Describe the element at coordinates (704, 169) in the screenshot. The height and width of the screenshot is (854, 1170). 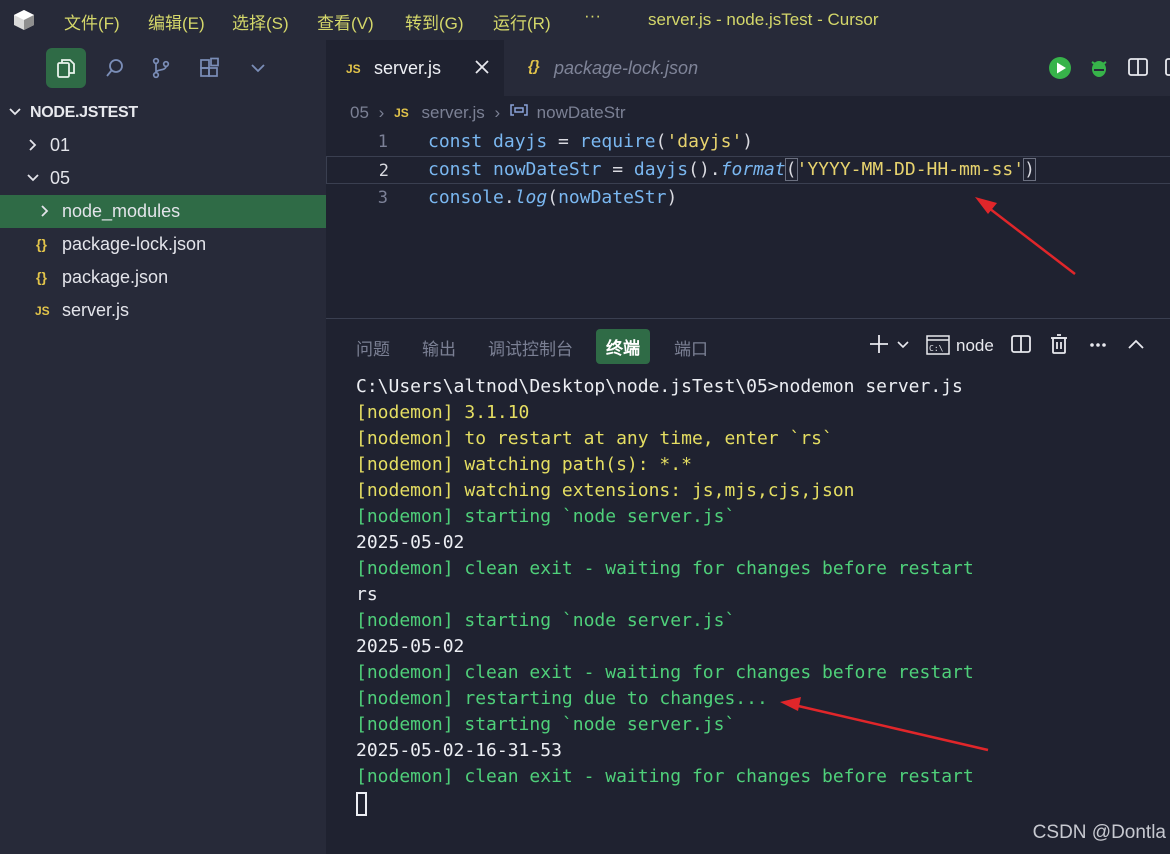
I see `call-punctuation: ().` at that location.